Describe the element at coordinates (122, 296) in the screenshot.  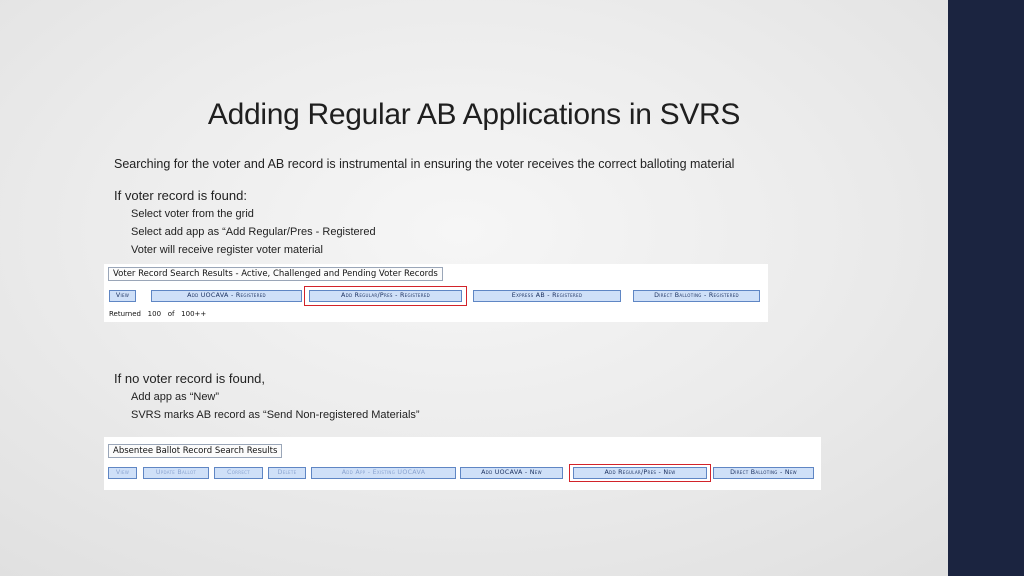
I see `view-button: View` at that location.